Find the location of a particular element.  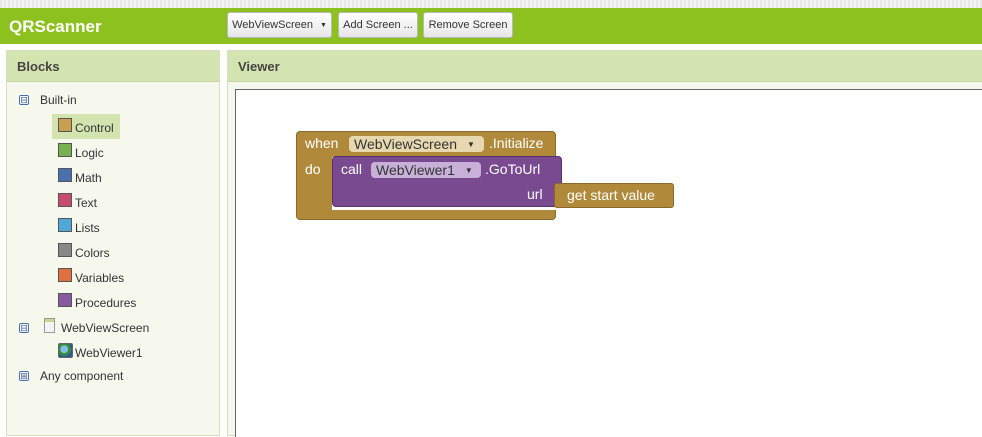

event-component-dropdown: WebViewScreen ▼ is located at coordinates (416, 144).